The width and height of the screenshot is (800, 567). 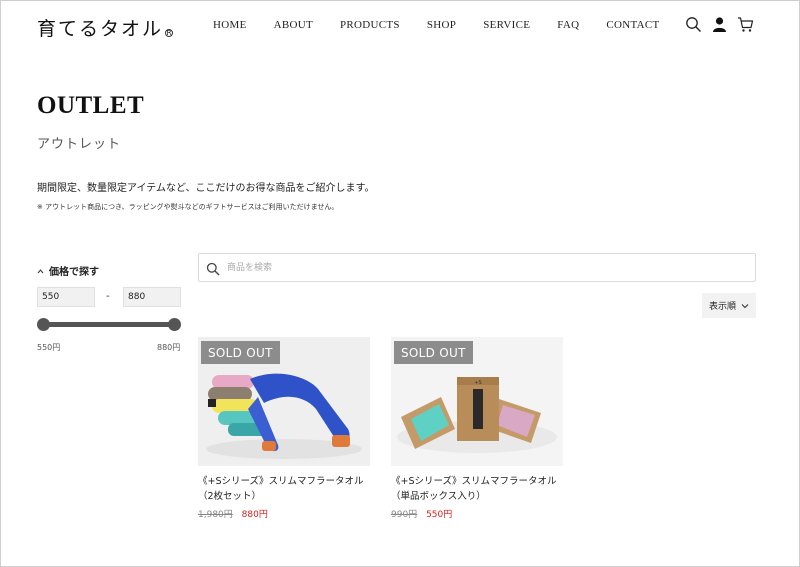 I want to click on product-name: 《+Sシリーズ》スリムマフラータオル（単品ボックス入り）, so click(x=477, y=489).